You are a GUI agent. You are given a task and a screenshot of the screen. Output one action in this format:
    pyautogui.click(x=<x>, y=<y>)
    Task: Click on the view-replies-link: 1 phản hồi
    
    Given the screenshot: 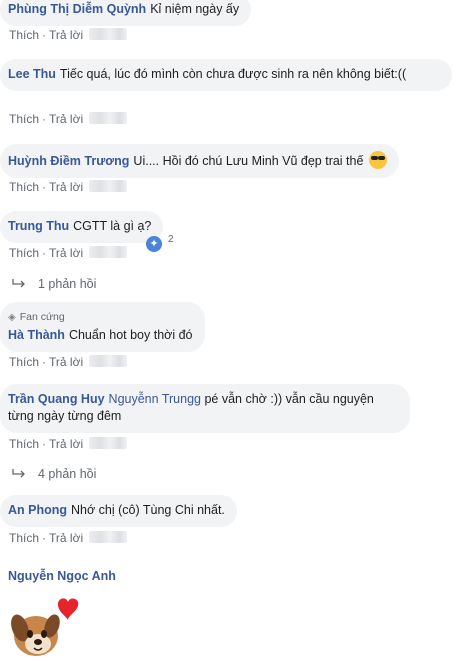 What is the action you would take?
    pyautogui.click(x=54, y=284)
    